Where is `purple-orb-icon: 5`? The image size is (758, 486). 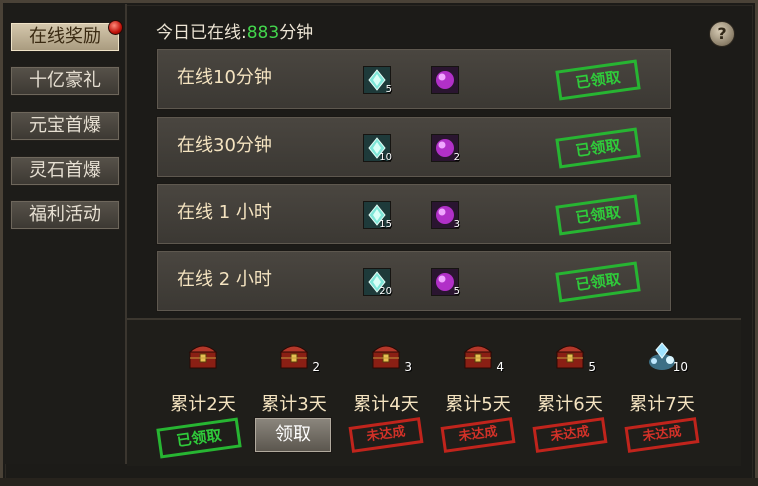
purple-orb-icon: 5 is located at coordinates (445, 282).